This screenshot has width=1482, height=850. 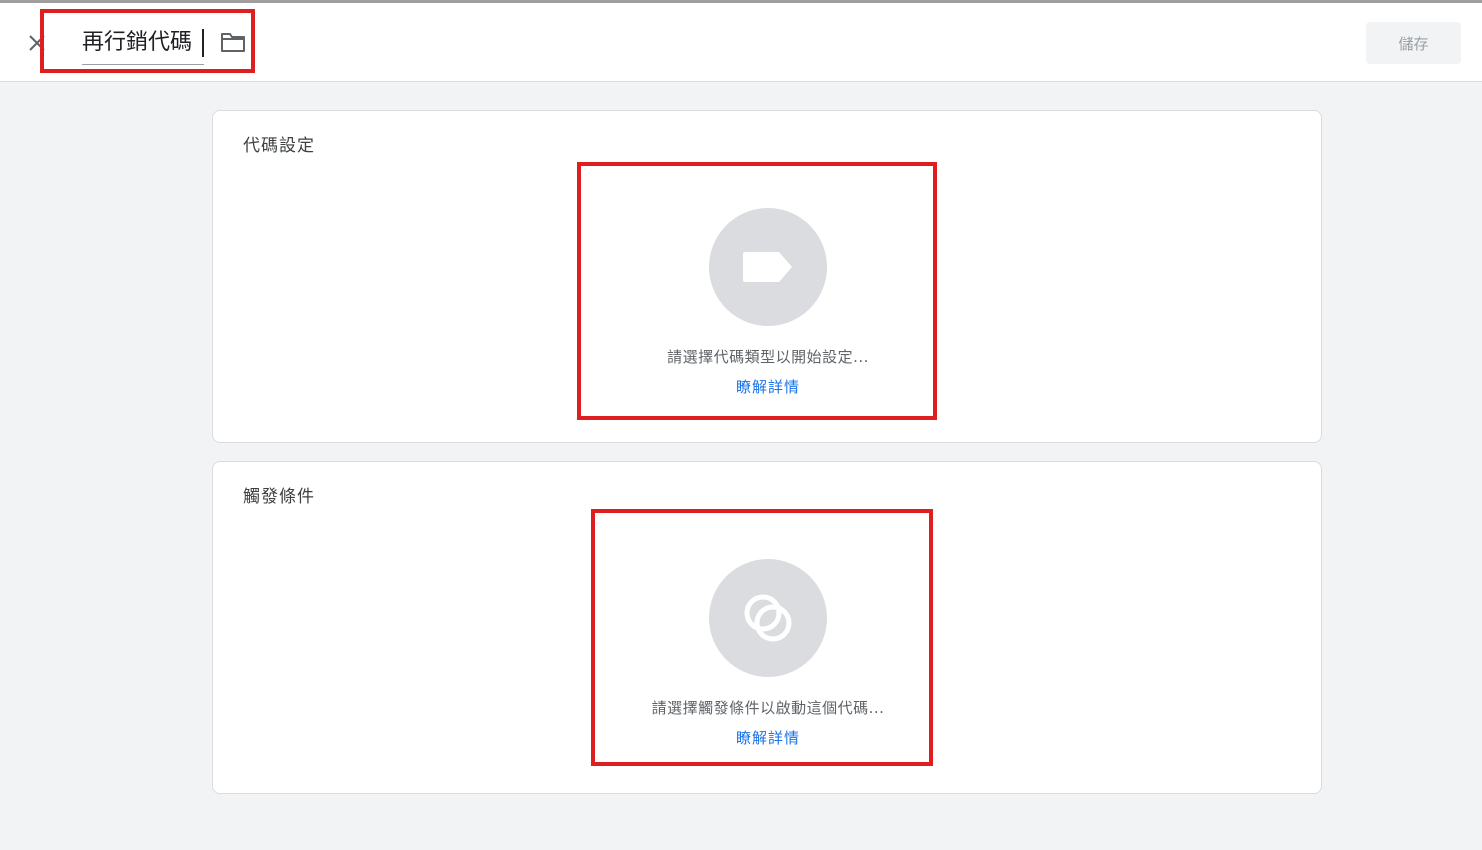 I want to click on text-caret, so click(x=203, y=43).